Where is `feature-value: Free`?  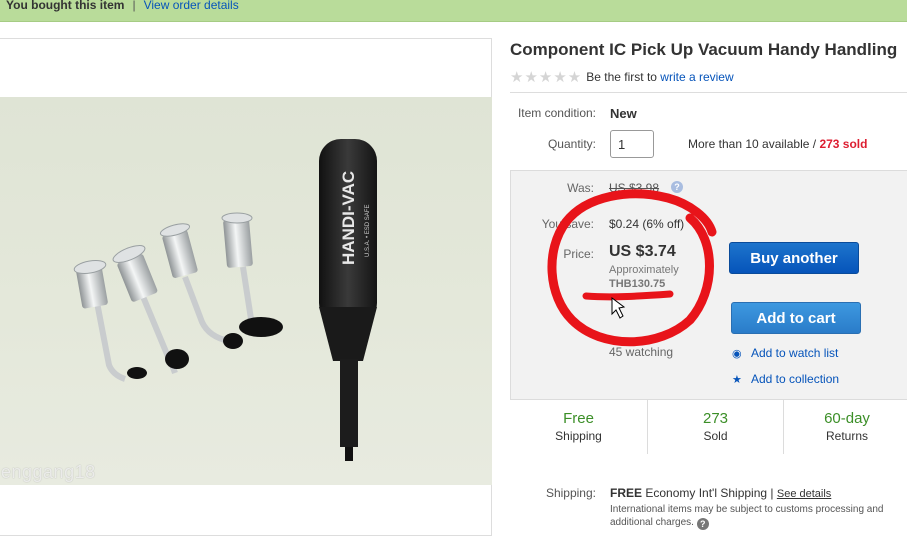 feature-value: Free is located at coordinates (578, 418).